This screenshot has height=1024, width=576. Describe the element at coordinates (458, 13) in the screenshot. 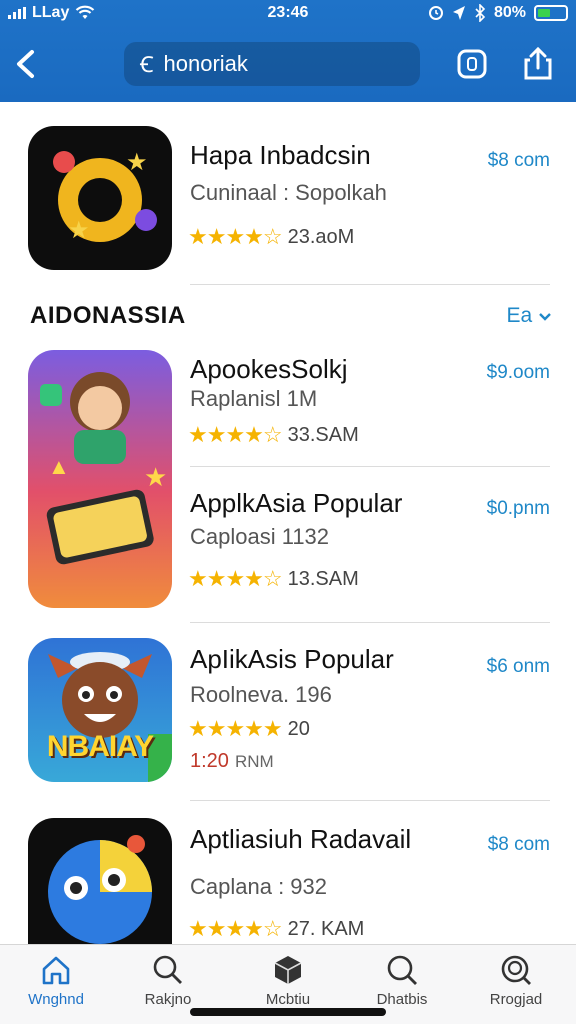

I see `location-icon` at that location.